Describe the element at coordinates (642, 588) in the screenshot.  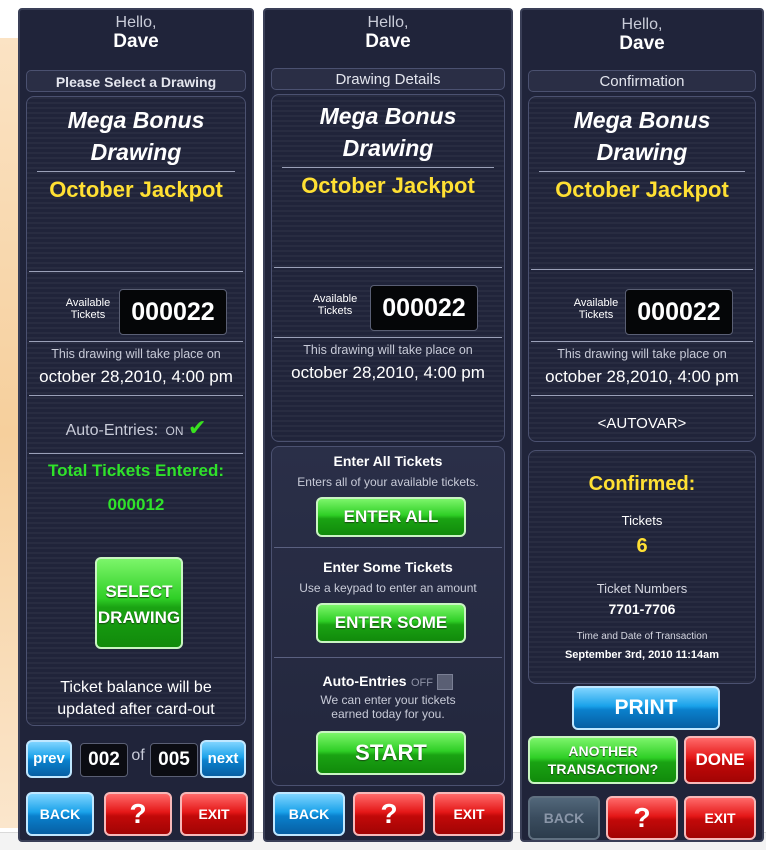
I see `ticket-numbers-label: Ticket Numbers` at that location.